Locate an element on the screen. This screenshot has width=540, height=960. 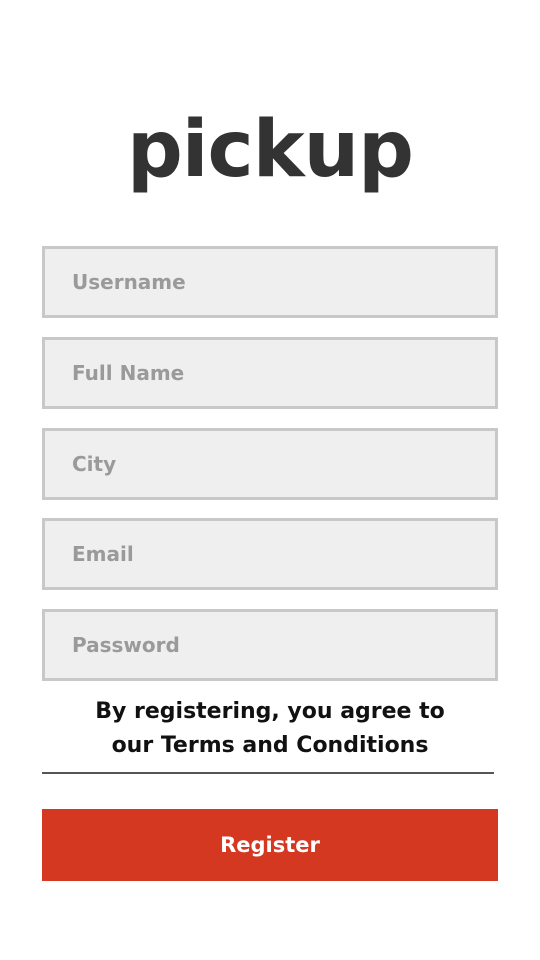
password-input is located at coordinates (270, 645).